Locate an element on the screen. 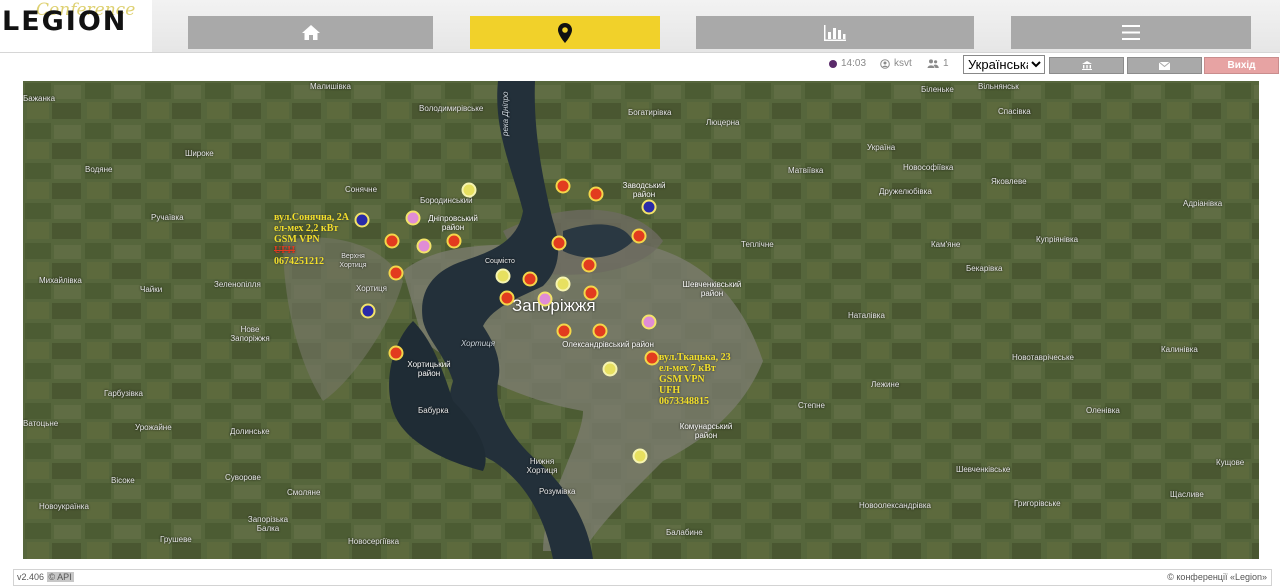 This screenshot has width=1280, height=588. place-label: Грушеве is located at coordinates (176, 539).